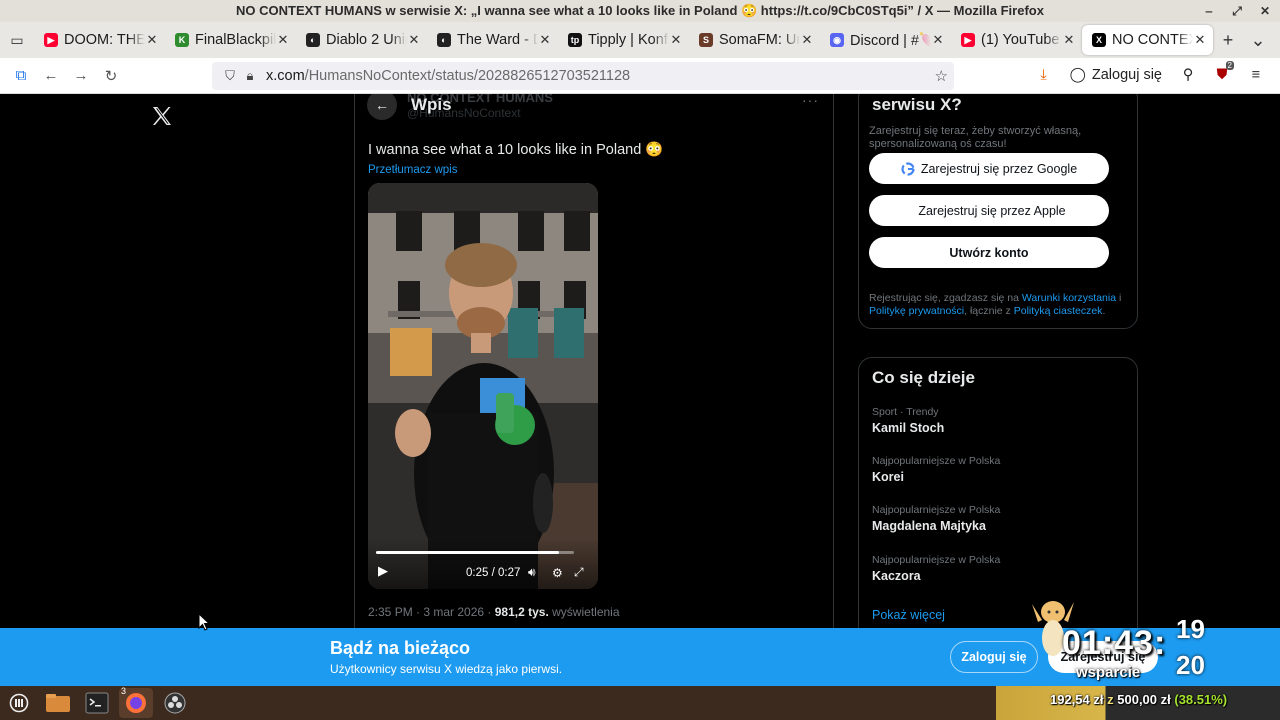 This screenshot has width=1280, height=720. I want to click on trend-context: Sport · Trendy, so click(905, 412).